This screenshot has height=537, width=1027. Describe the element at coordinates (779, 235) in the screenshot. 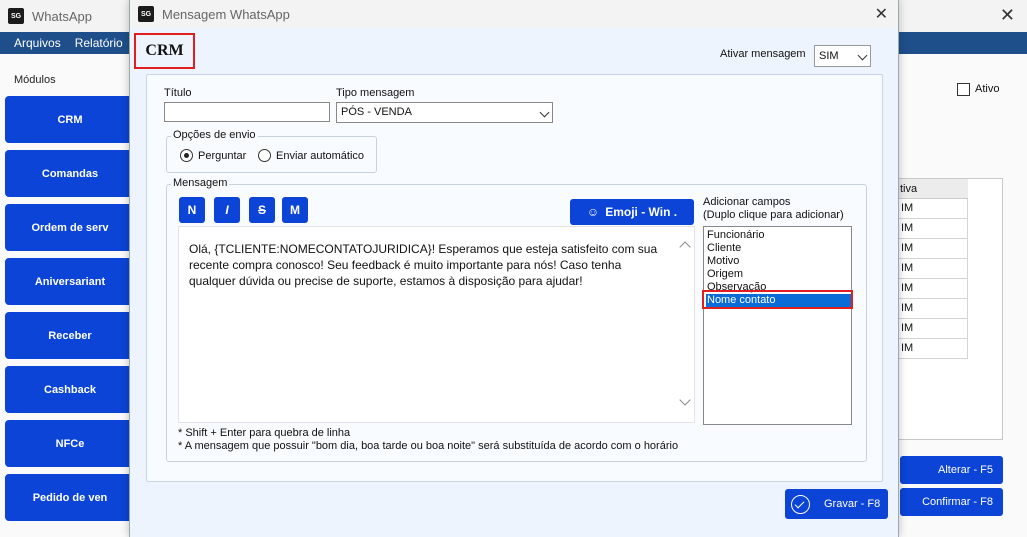

I see `list-item: Funcionário` at that location.